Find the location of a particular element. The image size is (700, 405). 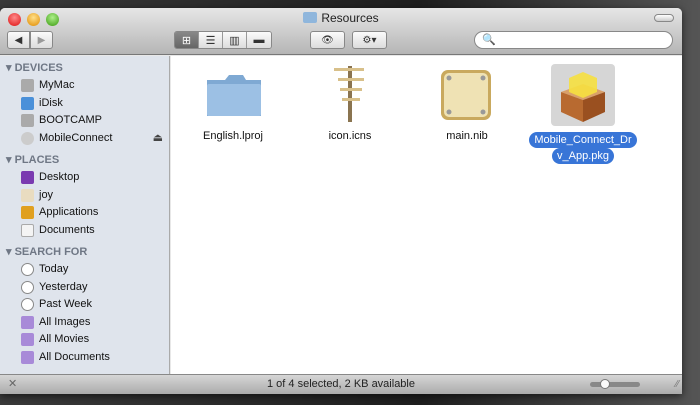

resize-grip-icon: ⁄⁄ is located at coordinates (677, 384).